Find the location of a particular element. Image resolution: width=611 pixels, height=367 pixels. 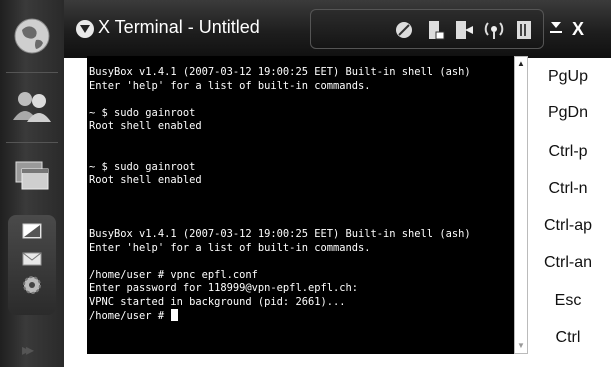

settings-icon is located at coordinates (32, 285).